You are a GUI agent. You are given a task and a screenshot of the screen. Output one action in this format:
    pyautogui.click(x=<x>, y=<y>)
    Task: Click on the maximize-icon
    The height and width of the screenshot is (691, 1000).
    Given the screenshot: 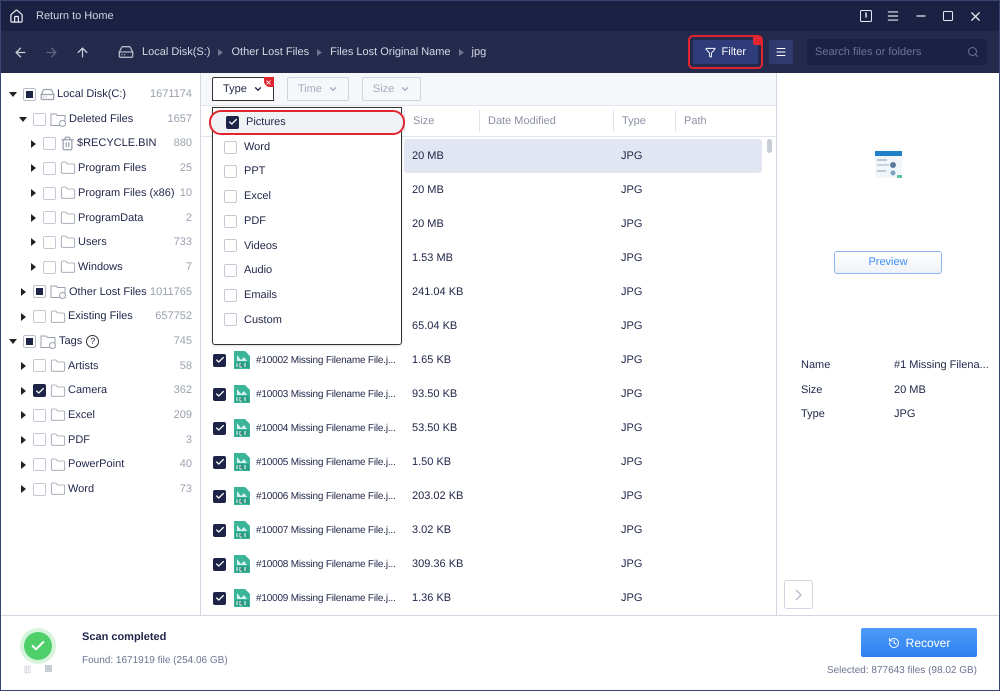 What is the action you would take?
    pyautogui.click(x=948, y=16)
    